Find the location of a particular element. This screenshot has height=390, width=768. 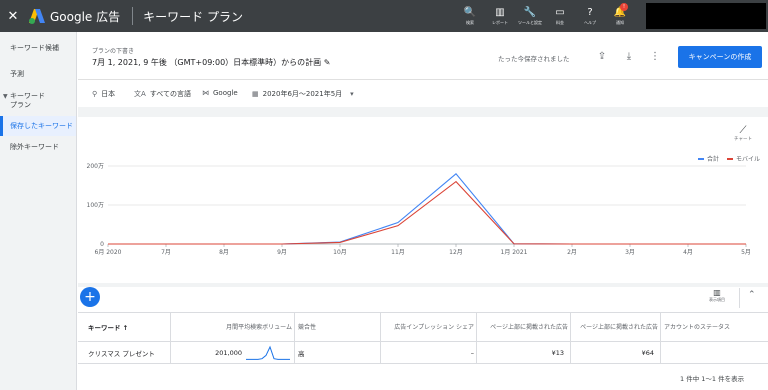

volume-cell: 201,000 is located at coordinates (228, 352).